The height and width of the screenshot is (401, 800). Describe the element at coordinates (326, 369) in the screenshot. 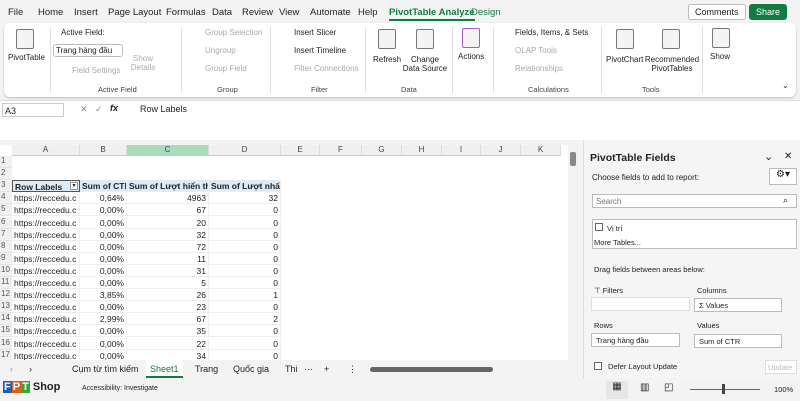

I see `add-sheet-icon: +` at that location.